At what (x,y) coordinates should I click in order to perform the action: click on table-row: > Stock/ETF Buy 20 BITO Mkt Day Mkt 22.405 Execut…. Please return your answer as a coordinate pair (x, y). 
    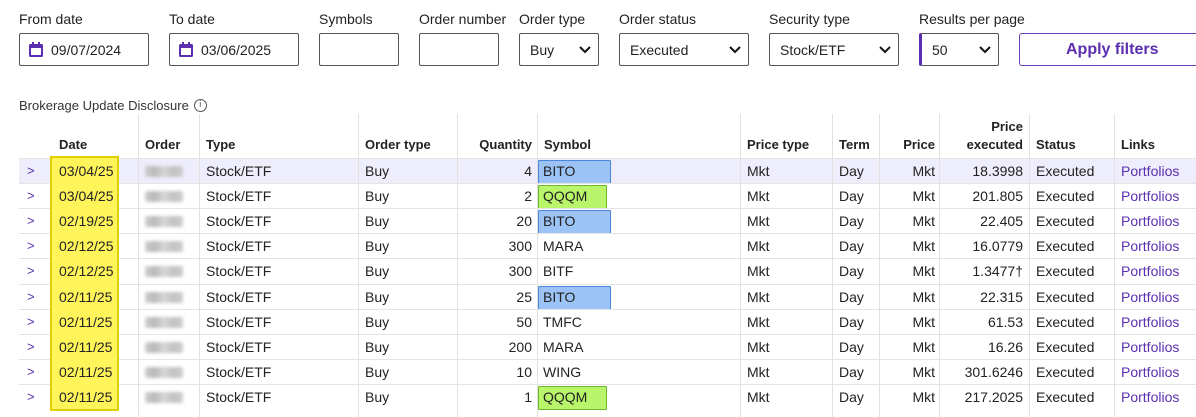
    Looking at the image, I should click on (607, 221).